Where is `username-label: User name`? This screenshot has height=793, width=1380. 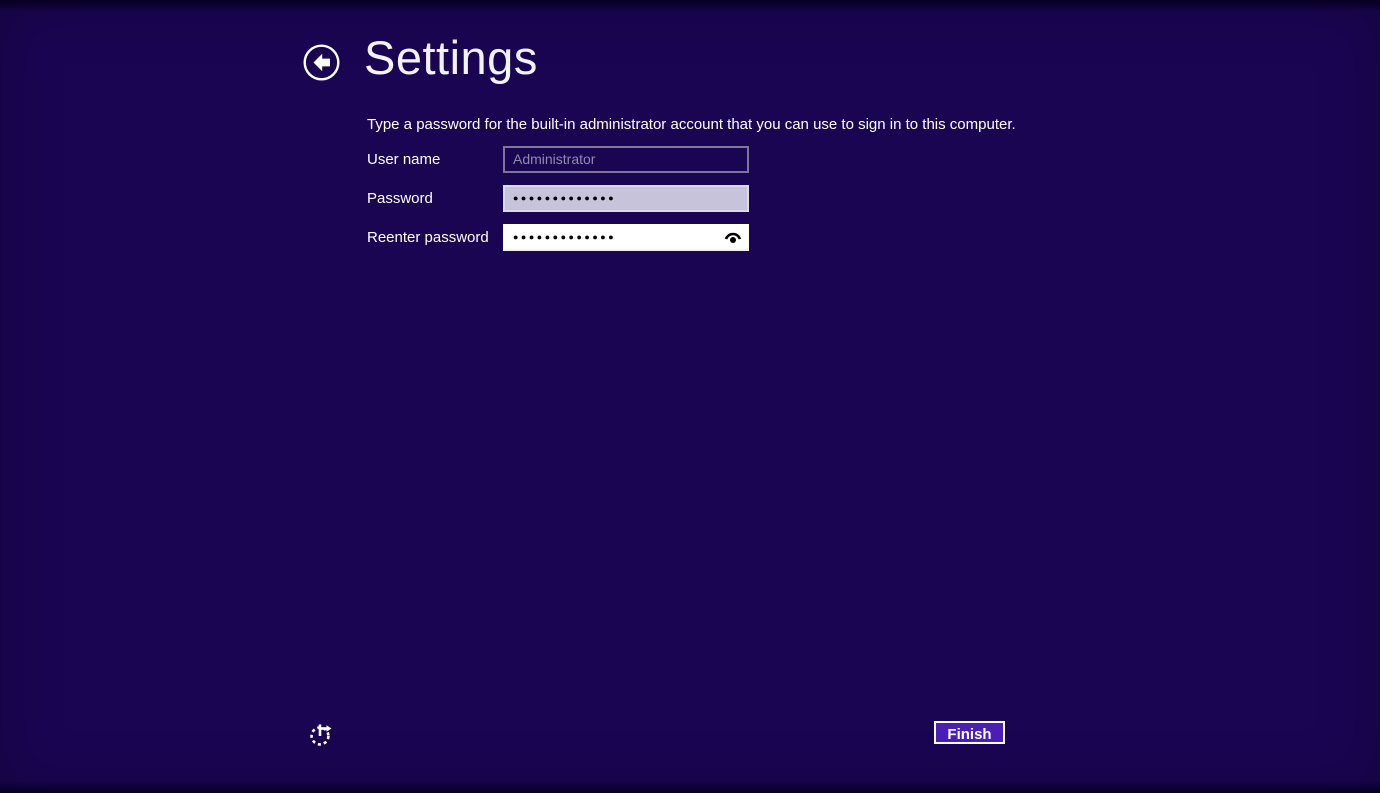
username-label: User name is located at coordinates (404, 159).